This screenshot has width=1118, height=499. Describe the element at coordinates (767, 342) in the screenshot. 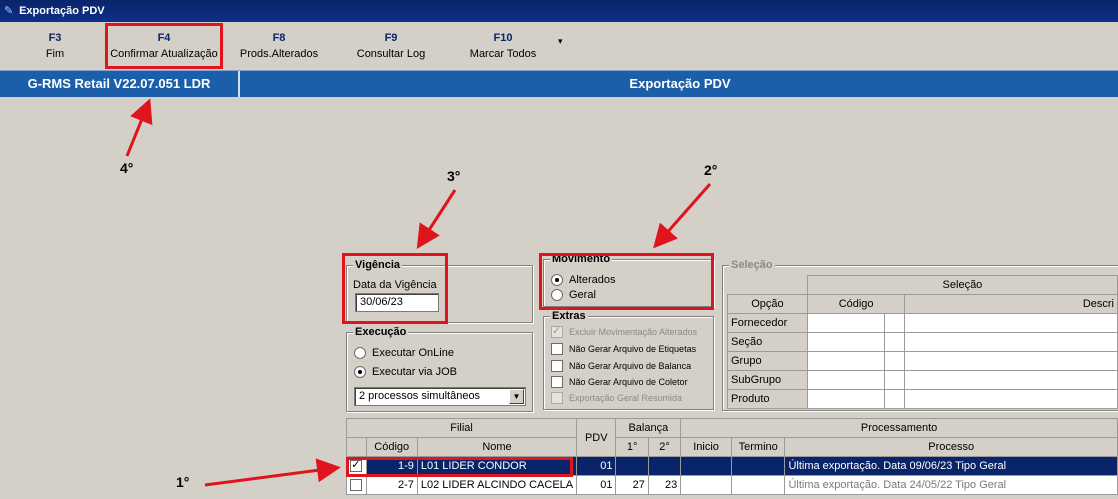

I see `selecao-row-label: Seção` at that location.